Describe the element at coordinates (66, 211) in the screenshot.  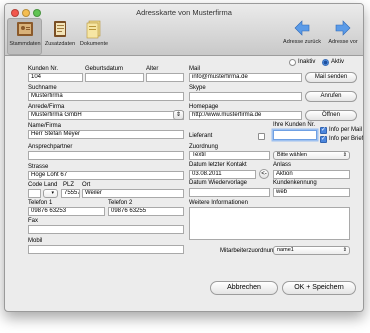
I see `telefon1-field: 09876 63253` at that location.